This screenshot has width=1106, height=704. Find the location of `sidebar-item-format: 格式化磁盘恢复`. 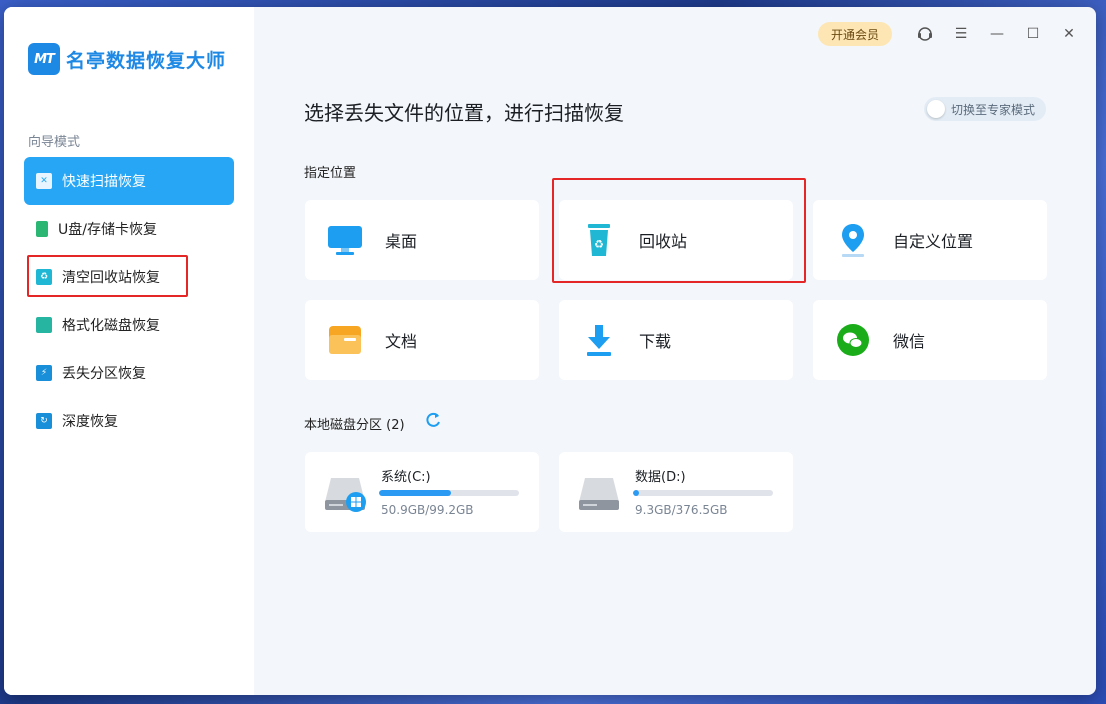

sidebar-item-format: 格式化磁盘恢复 is located at coordinates (129, 325).